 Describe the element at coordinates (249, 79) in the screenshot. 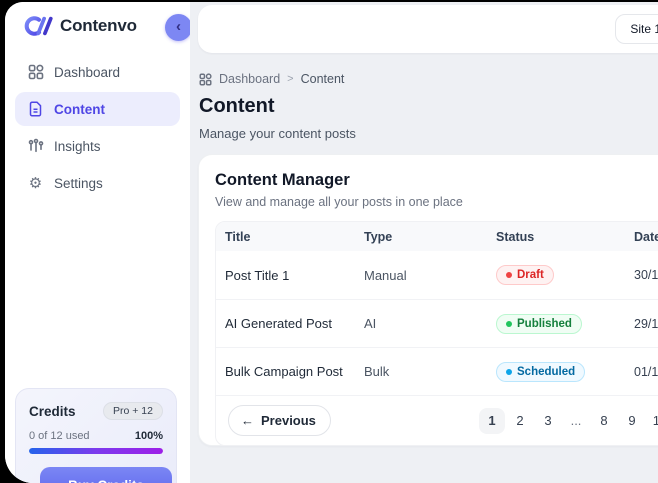

I see `breadcrumb-parent: Dashboard` at that location.